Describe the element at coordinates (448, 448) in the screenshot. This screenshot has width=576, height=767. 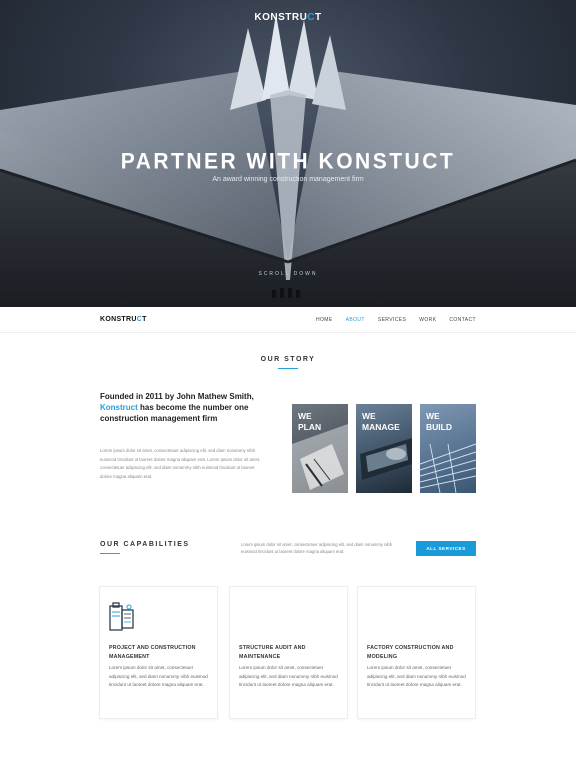
I see `we-build-tile: WE BUILD` at that location.